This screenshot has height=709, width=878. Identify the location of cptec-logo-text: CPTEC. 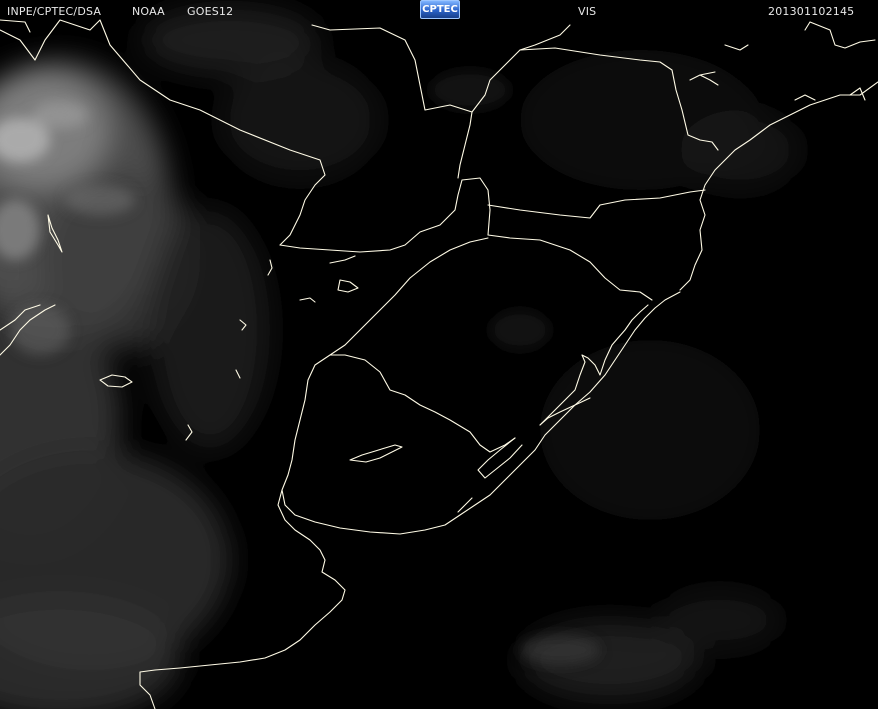
(440, 9).